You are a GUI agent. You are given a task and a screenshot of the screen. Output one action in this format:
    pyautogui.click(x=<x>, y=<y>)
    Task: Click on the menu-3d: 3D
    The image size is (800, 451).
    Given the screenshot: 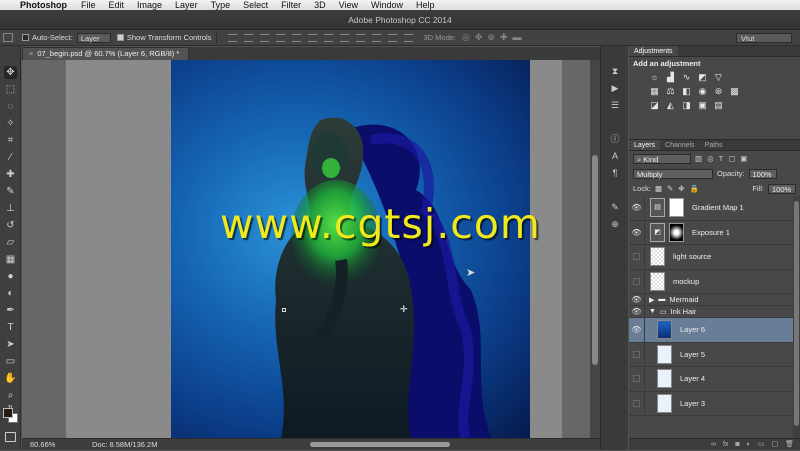 What is the action you would take?
    pyautogui.click(x=320, y=5)
    